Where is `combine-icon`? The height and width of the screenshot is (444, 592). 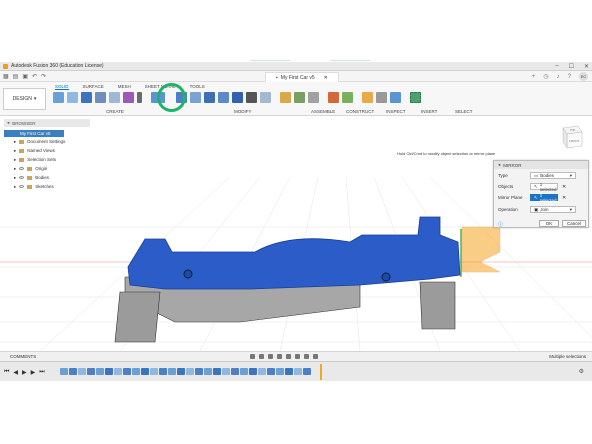
combine-icon is located at coordinates (237, 97).